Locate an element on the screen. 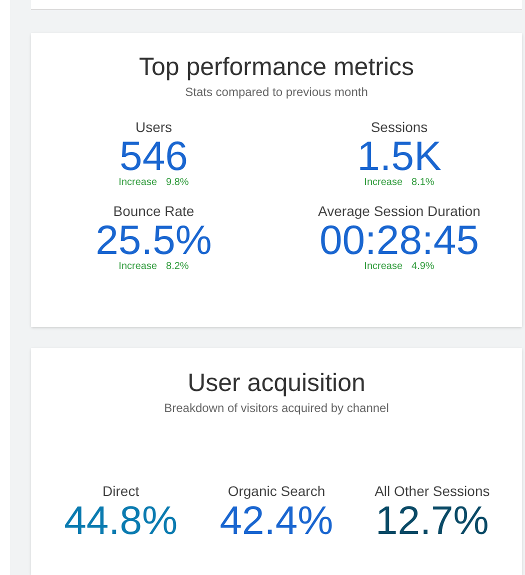 The image size is (525, 575). metric-value: 546 is located at coordinates (154, 156).